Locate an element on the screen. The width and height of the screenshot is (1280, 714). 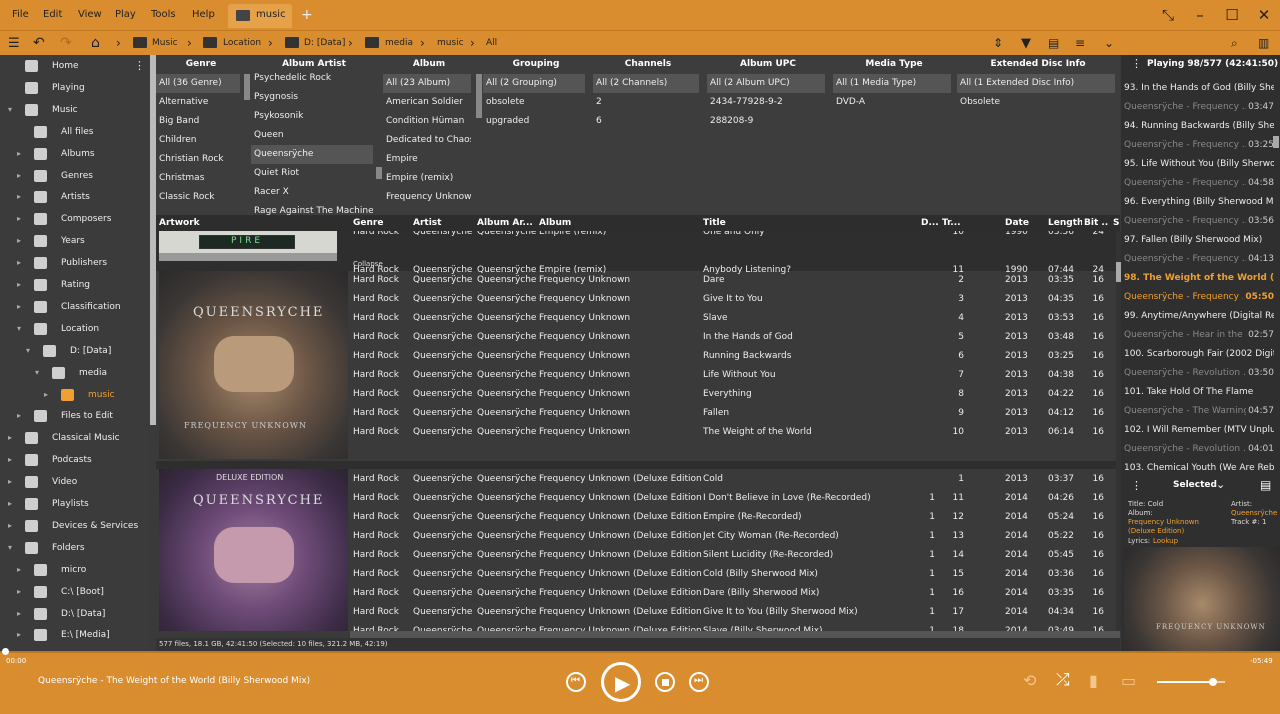
filter-header-ext_disc: Extended Disc Info is located at coordinates (1038, 64).